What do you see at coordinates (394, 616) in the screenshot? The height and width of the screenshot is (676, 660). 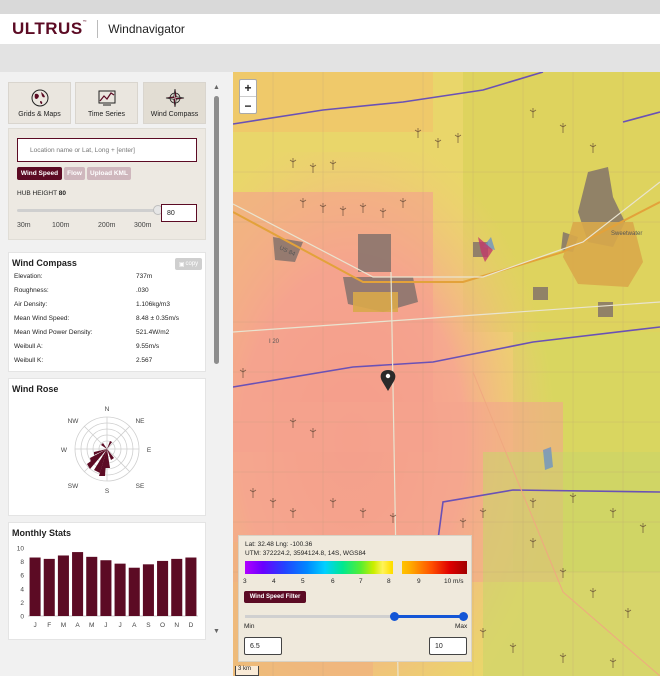 I see `filter-min-handle` at bounding box center [394, 616].